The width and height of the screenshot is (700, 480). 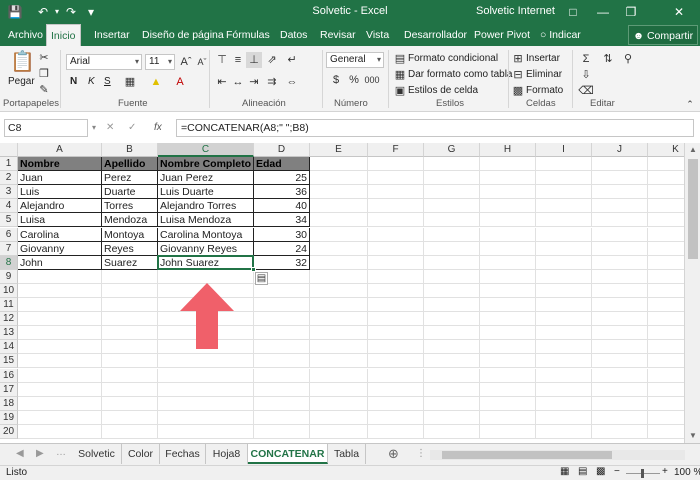 What do you see at coordinates (63, 35) in the screenshot?
I see `tab-inicio: Inicio` at bounding box center [63, 35].